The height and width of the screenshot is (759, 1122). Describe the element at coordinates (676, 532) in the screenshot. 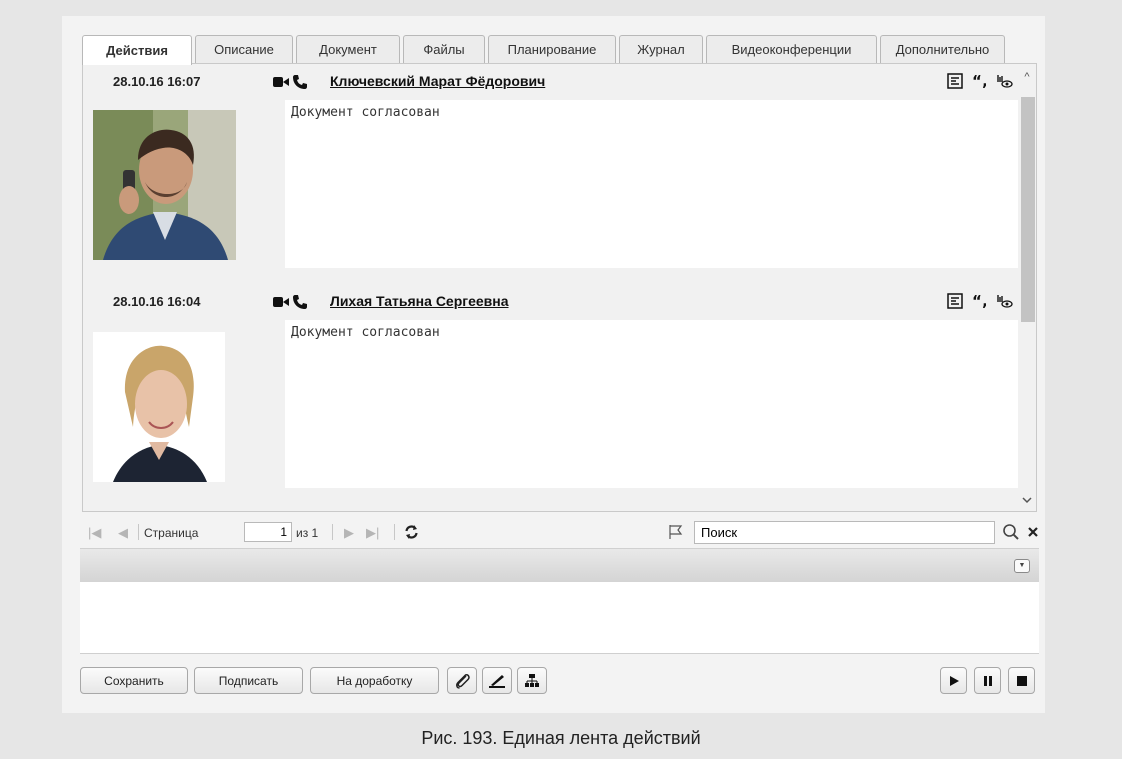

I see `flag-icon` at that location.